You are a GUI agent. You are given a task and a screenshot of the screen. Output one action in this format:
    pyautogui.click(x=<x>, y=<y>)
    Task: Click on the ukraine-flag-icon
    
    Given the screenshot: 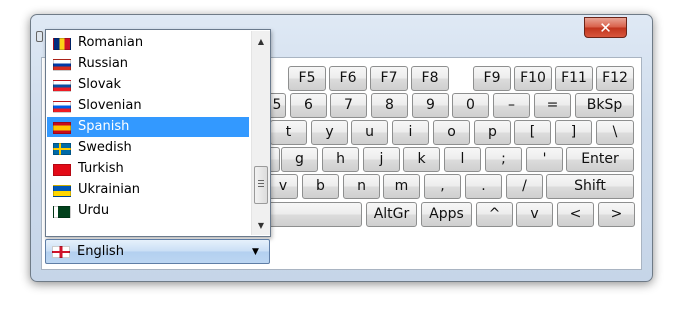 What is the action you would take?
    pyautogui.click(x=62, y=191)
    